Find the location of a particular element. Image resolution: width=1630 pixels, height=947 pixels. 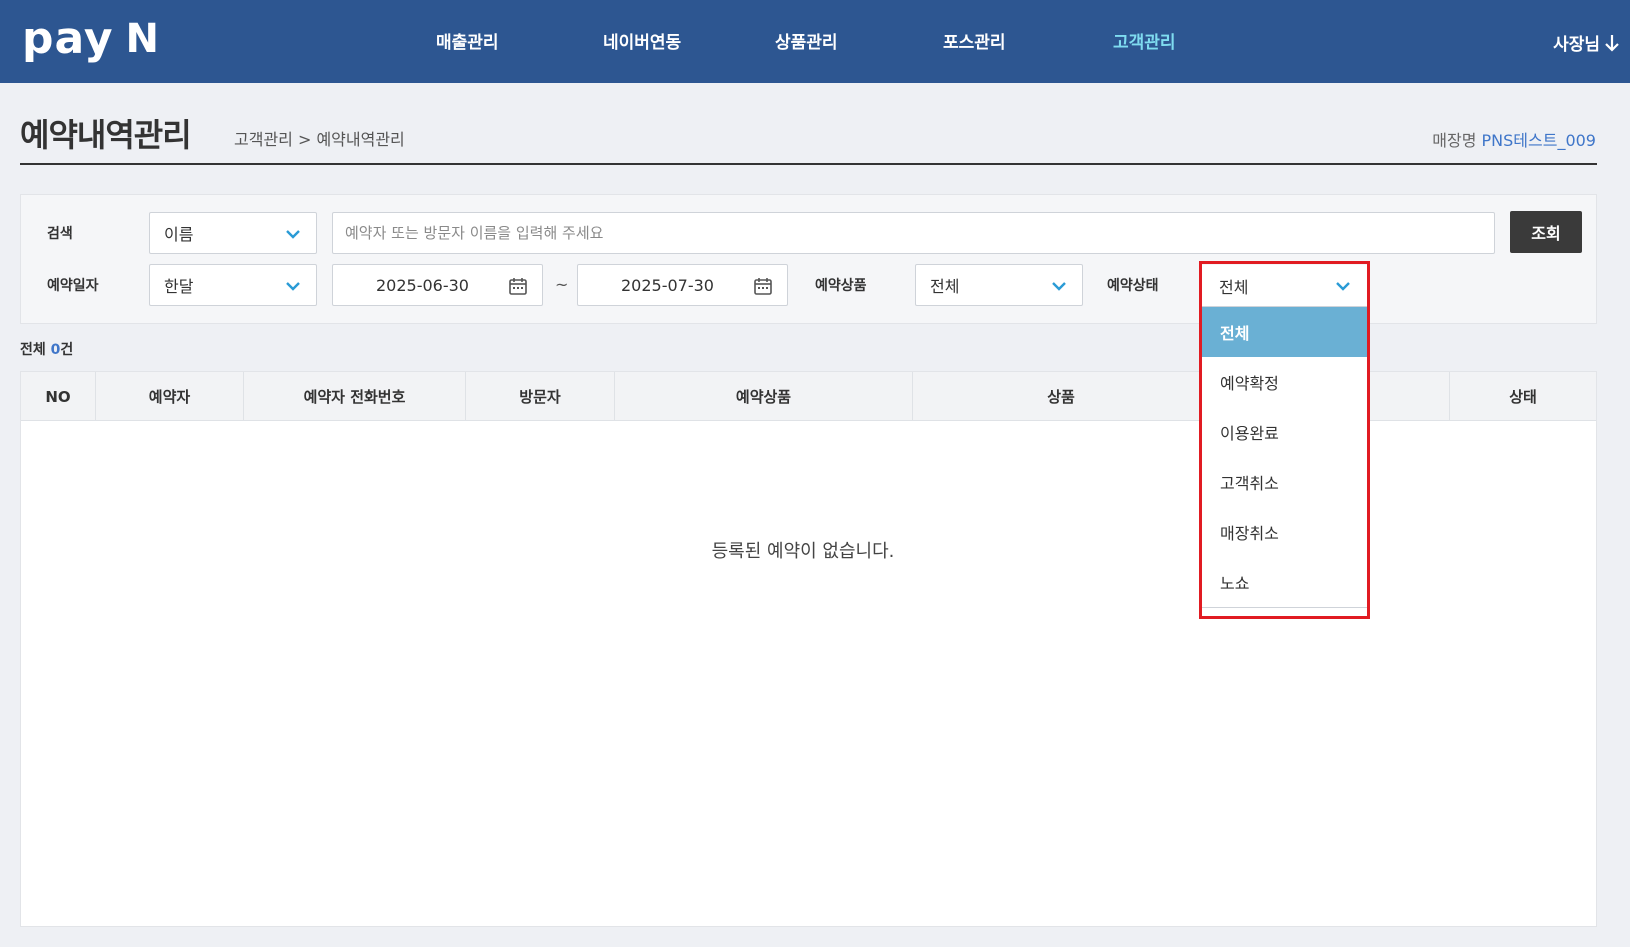

status-label: 예약상태 is located at coordinates (1133, 286).